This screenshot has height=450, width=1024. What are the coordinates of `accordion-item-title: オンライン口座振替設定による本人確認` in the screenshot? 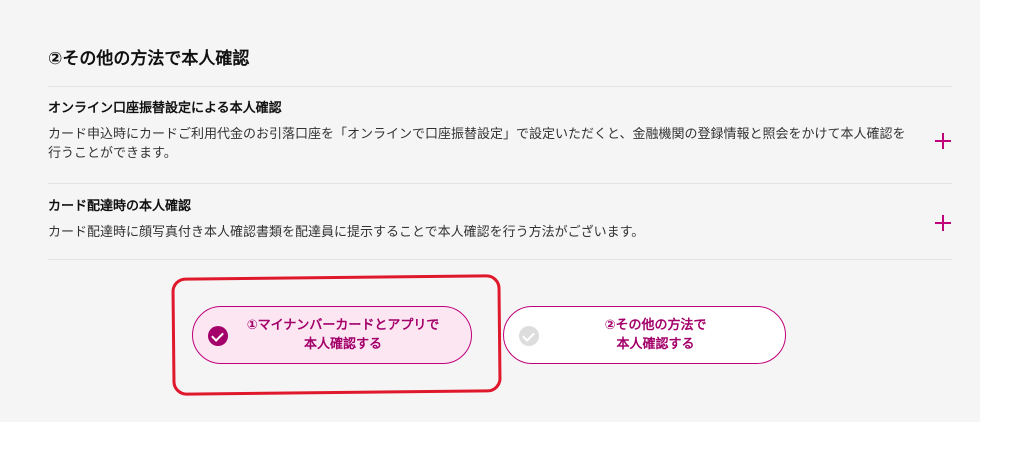 It's located at (165, 108).